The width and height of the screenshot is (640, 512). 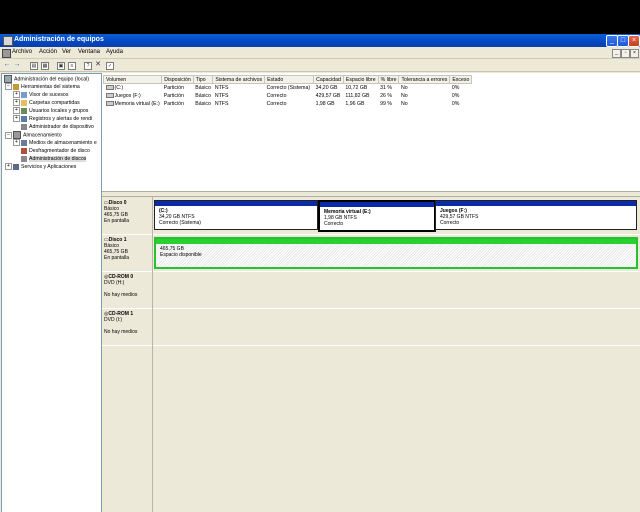 What do you see at coordinates (236, 215) in the screenshot?
I see `partition-c: (C:) 34,20 GB NTFS Correcto (Sistema)` at bounding box center [236, 215].